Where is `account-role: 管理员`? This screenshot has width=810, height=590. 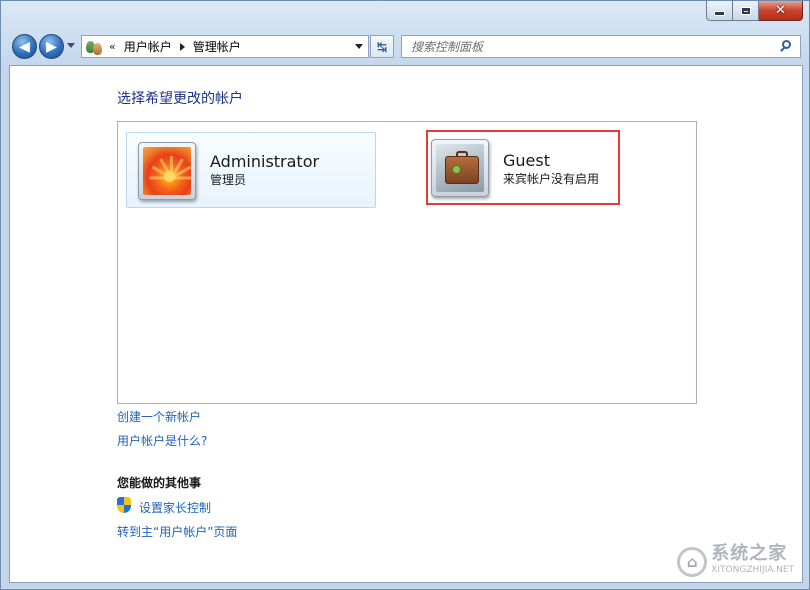
account-role: 管理员 is located at coordinates (228, 180).